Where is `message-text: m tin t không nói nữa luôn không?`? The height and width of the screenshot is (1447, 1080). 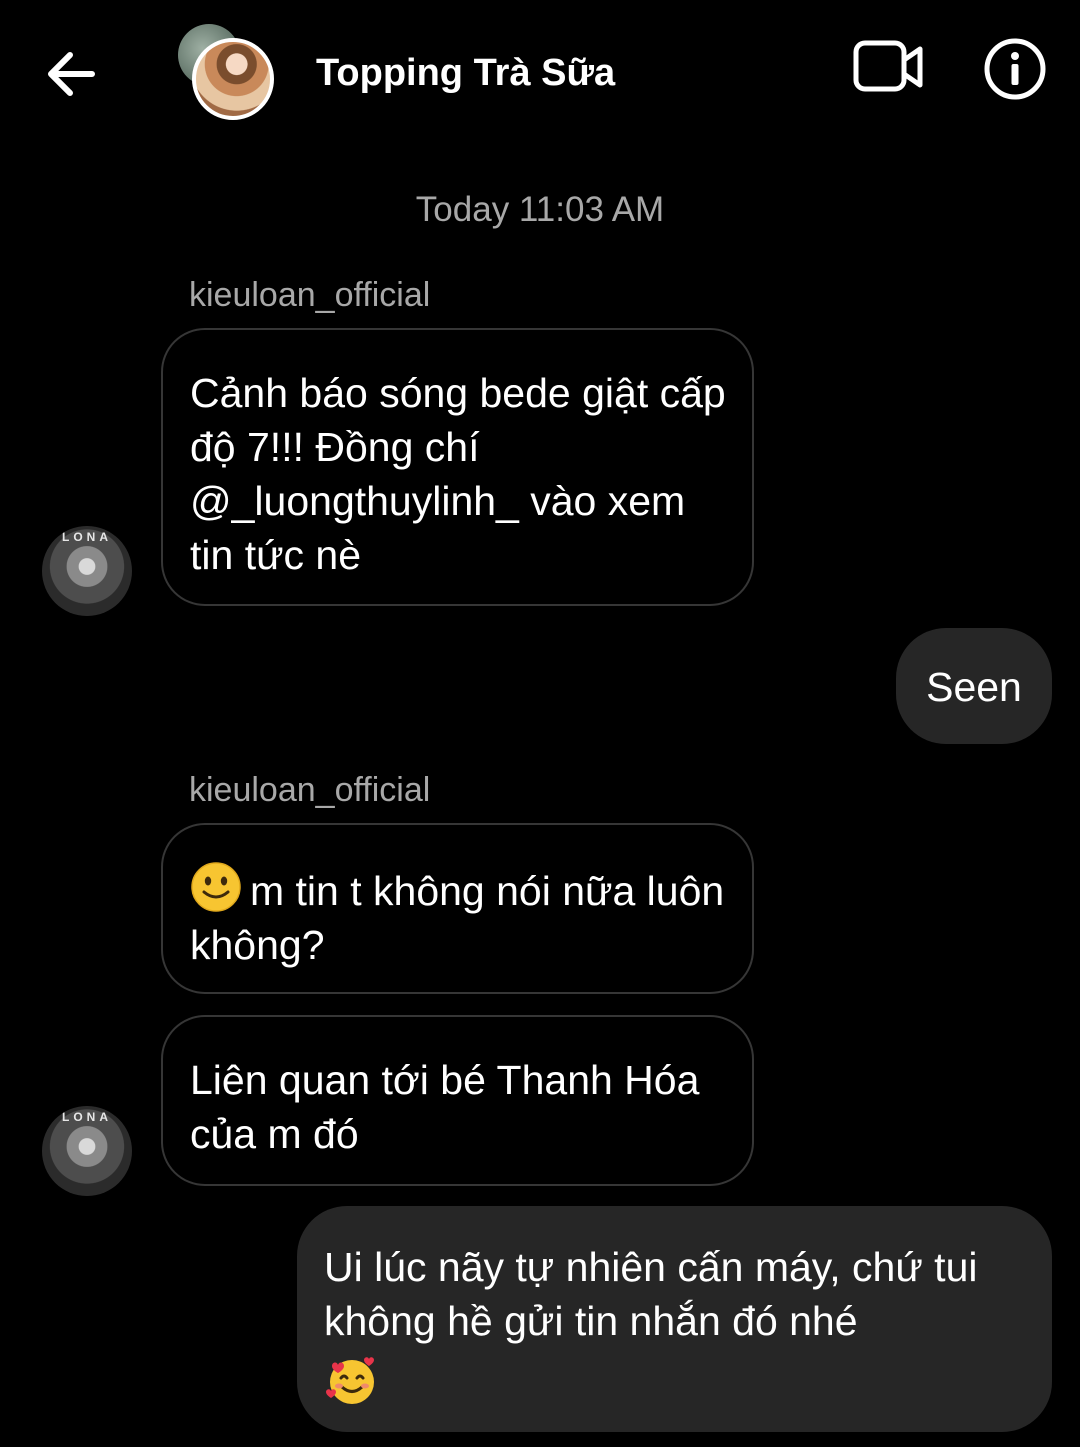
message-text: m tin t không nói nữa luôn không? is located at coordinates (457, 918).